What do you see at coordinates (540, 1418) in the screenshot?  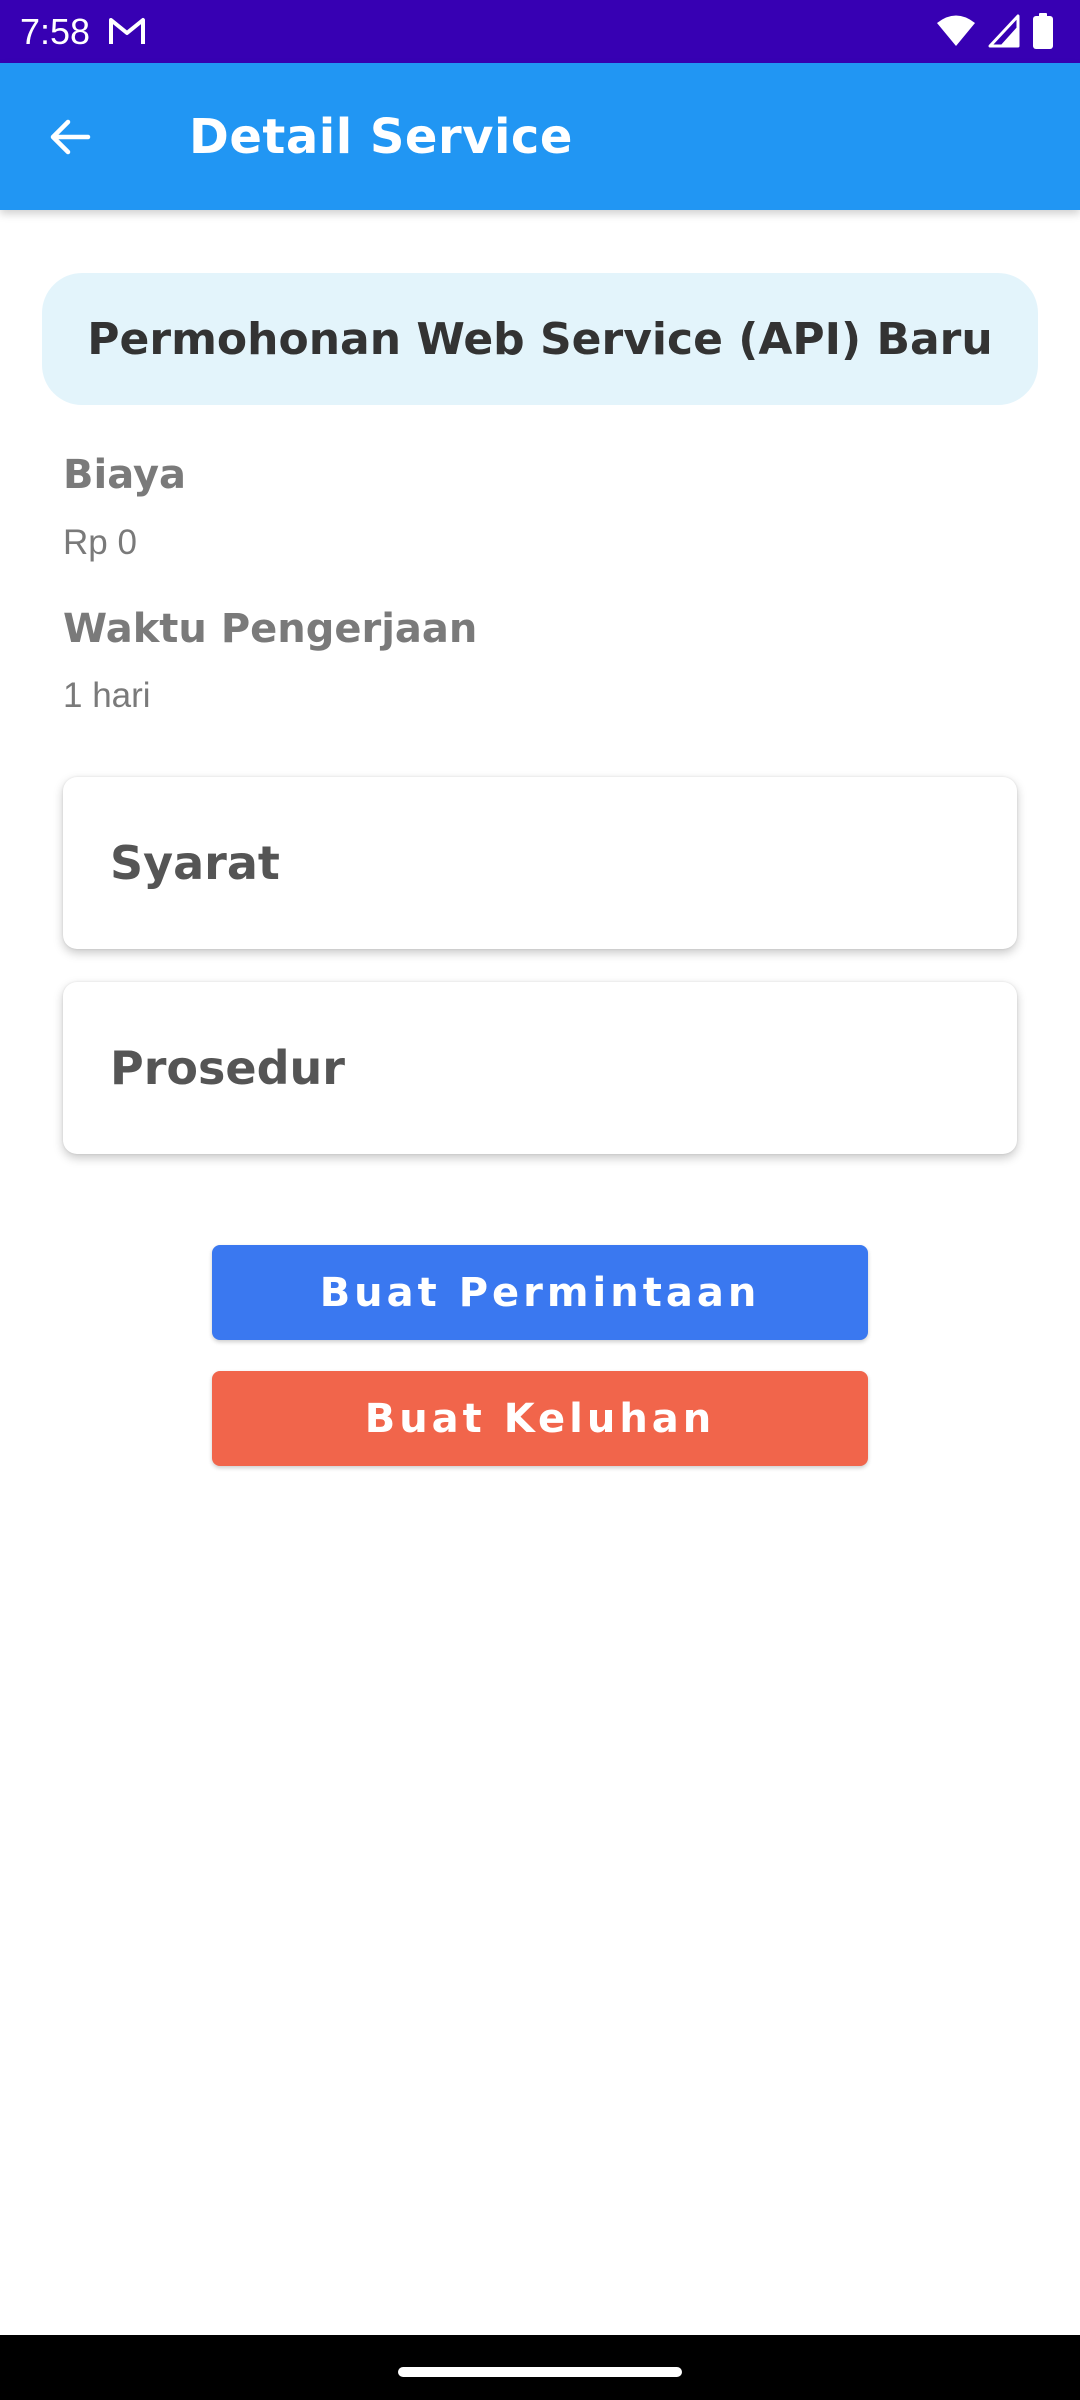 I see `buat-keluhan-button: Buat Keluhan` at bounding box center [540, 1418].